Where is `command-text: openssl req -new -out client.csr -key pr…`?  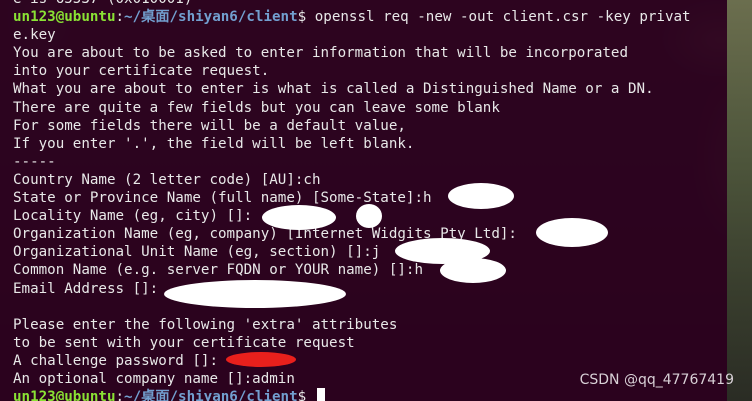
command-text: openssl req -new -out client.csr -key pr… is located at coordinates (502, 17).